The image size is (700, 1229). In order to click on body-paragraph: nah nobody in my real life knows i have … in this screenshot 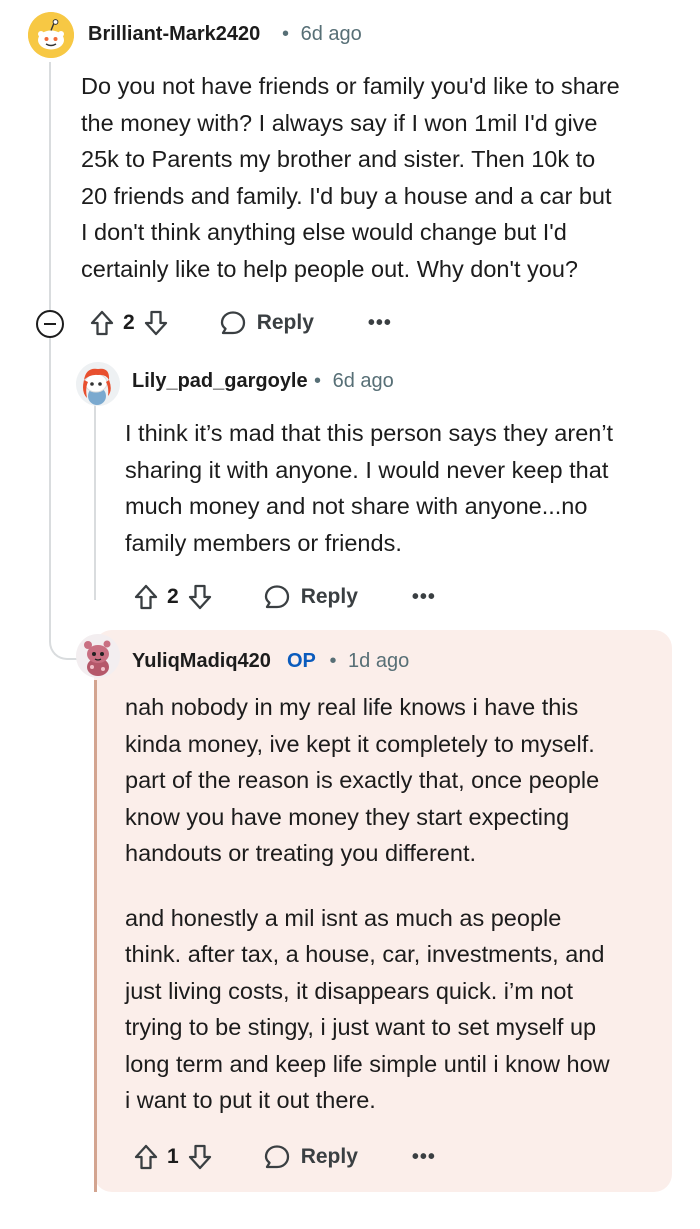, I will do `click(397, 780)`.